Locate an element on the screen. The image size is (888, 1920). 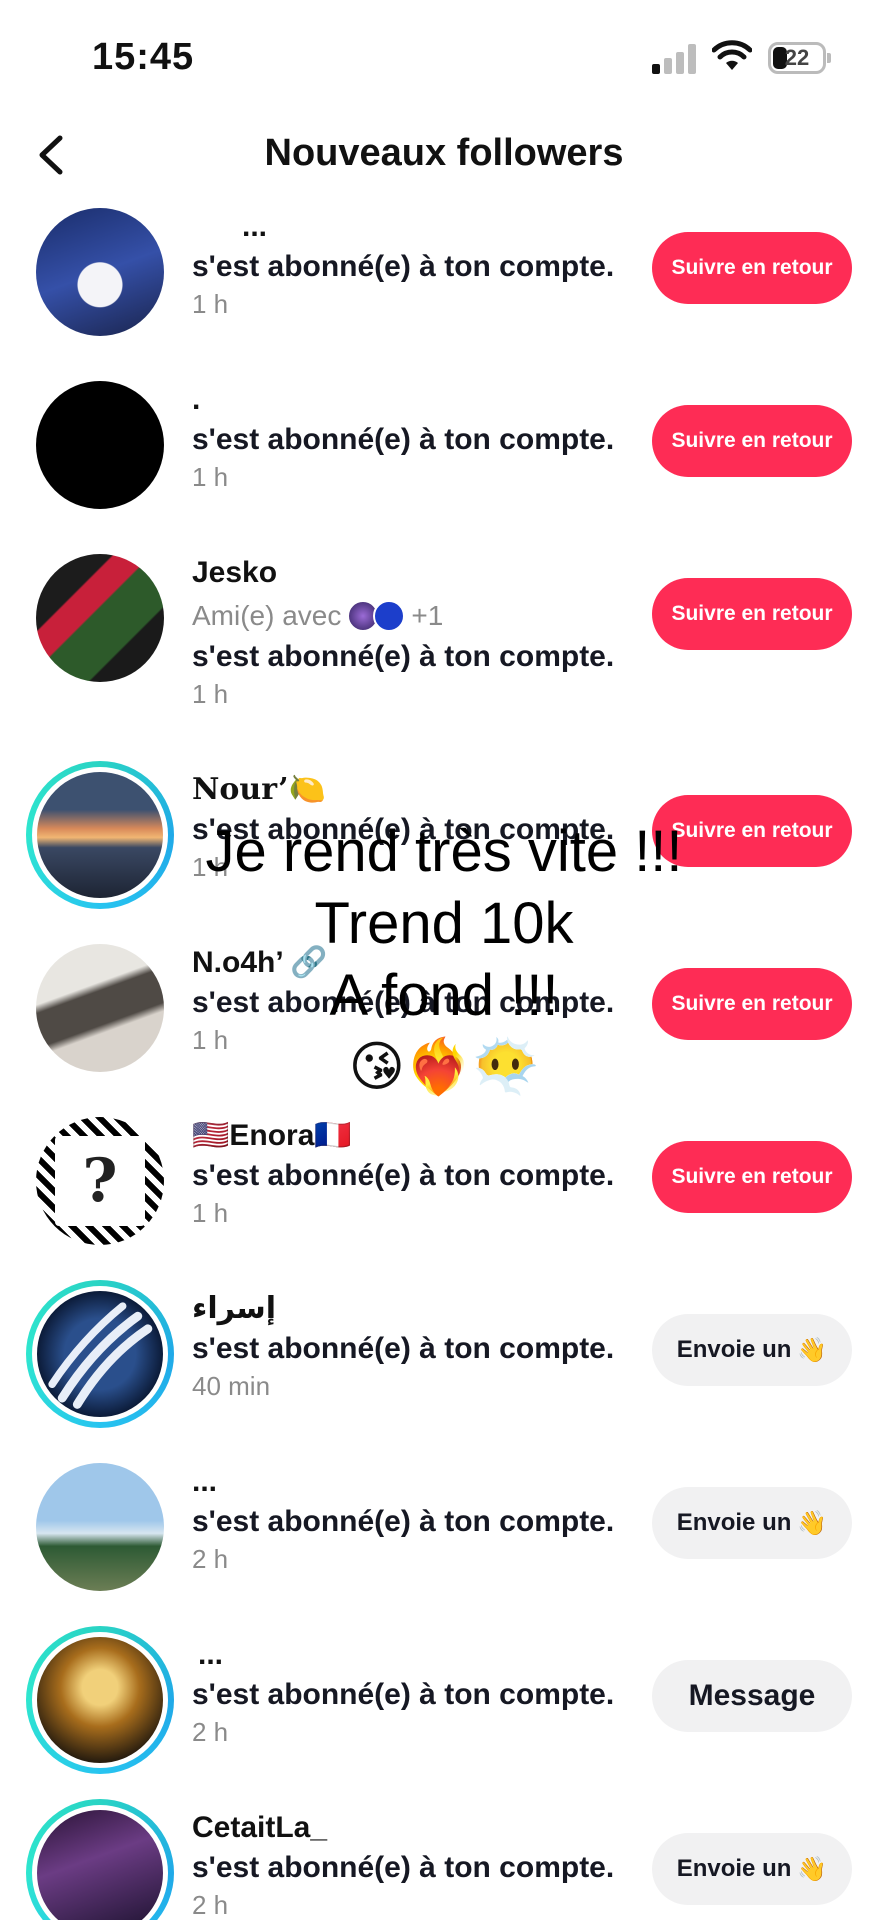
page-title: Nouveaux followers is located at coordinates (444, 153).